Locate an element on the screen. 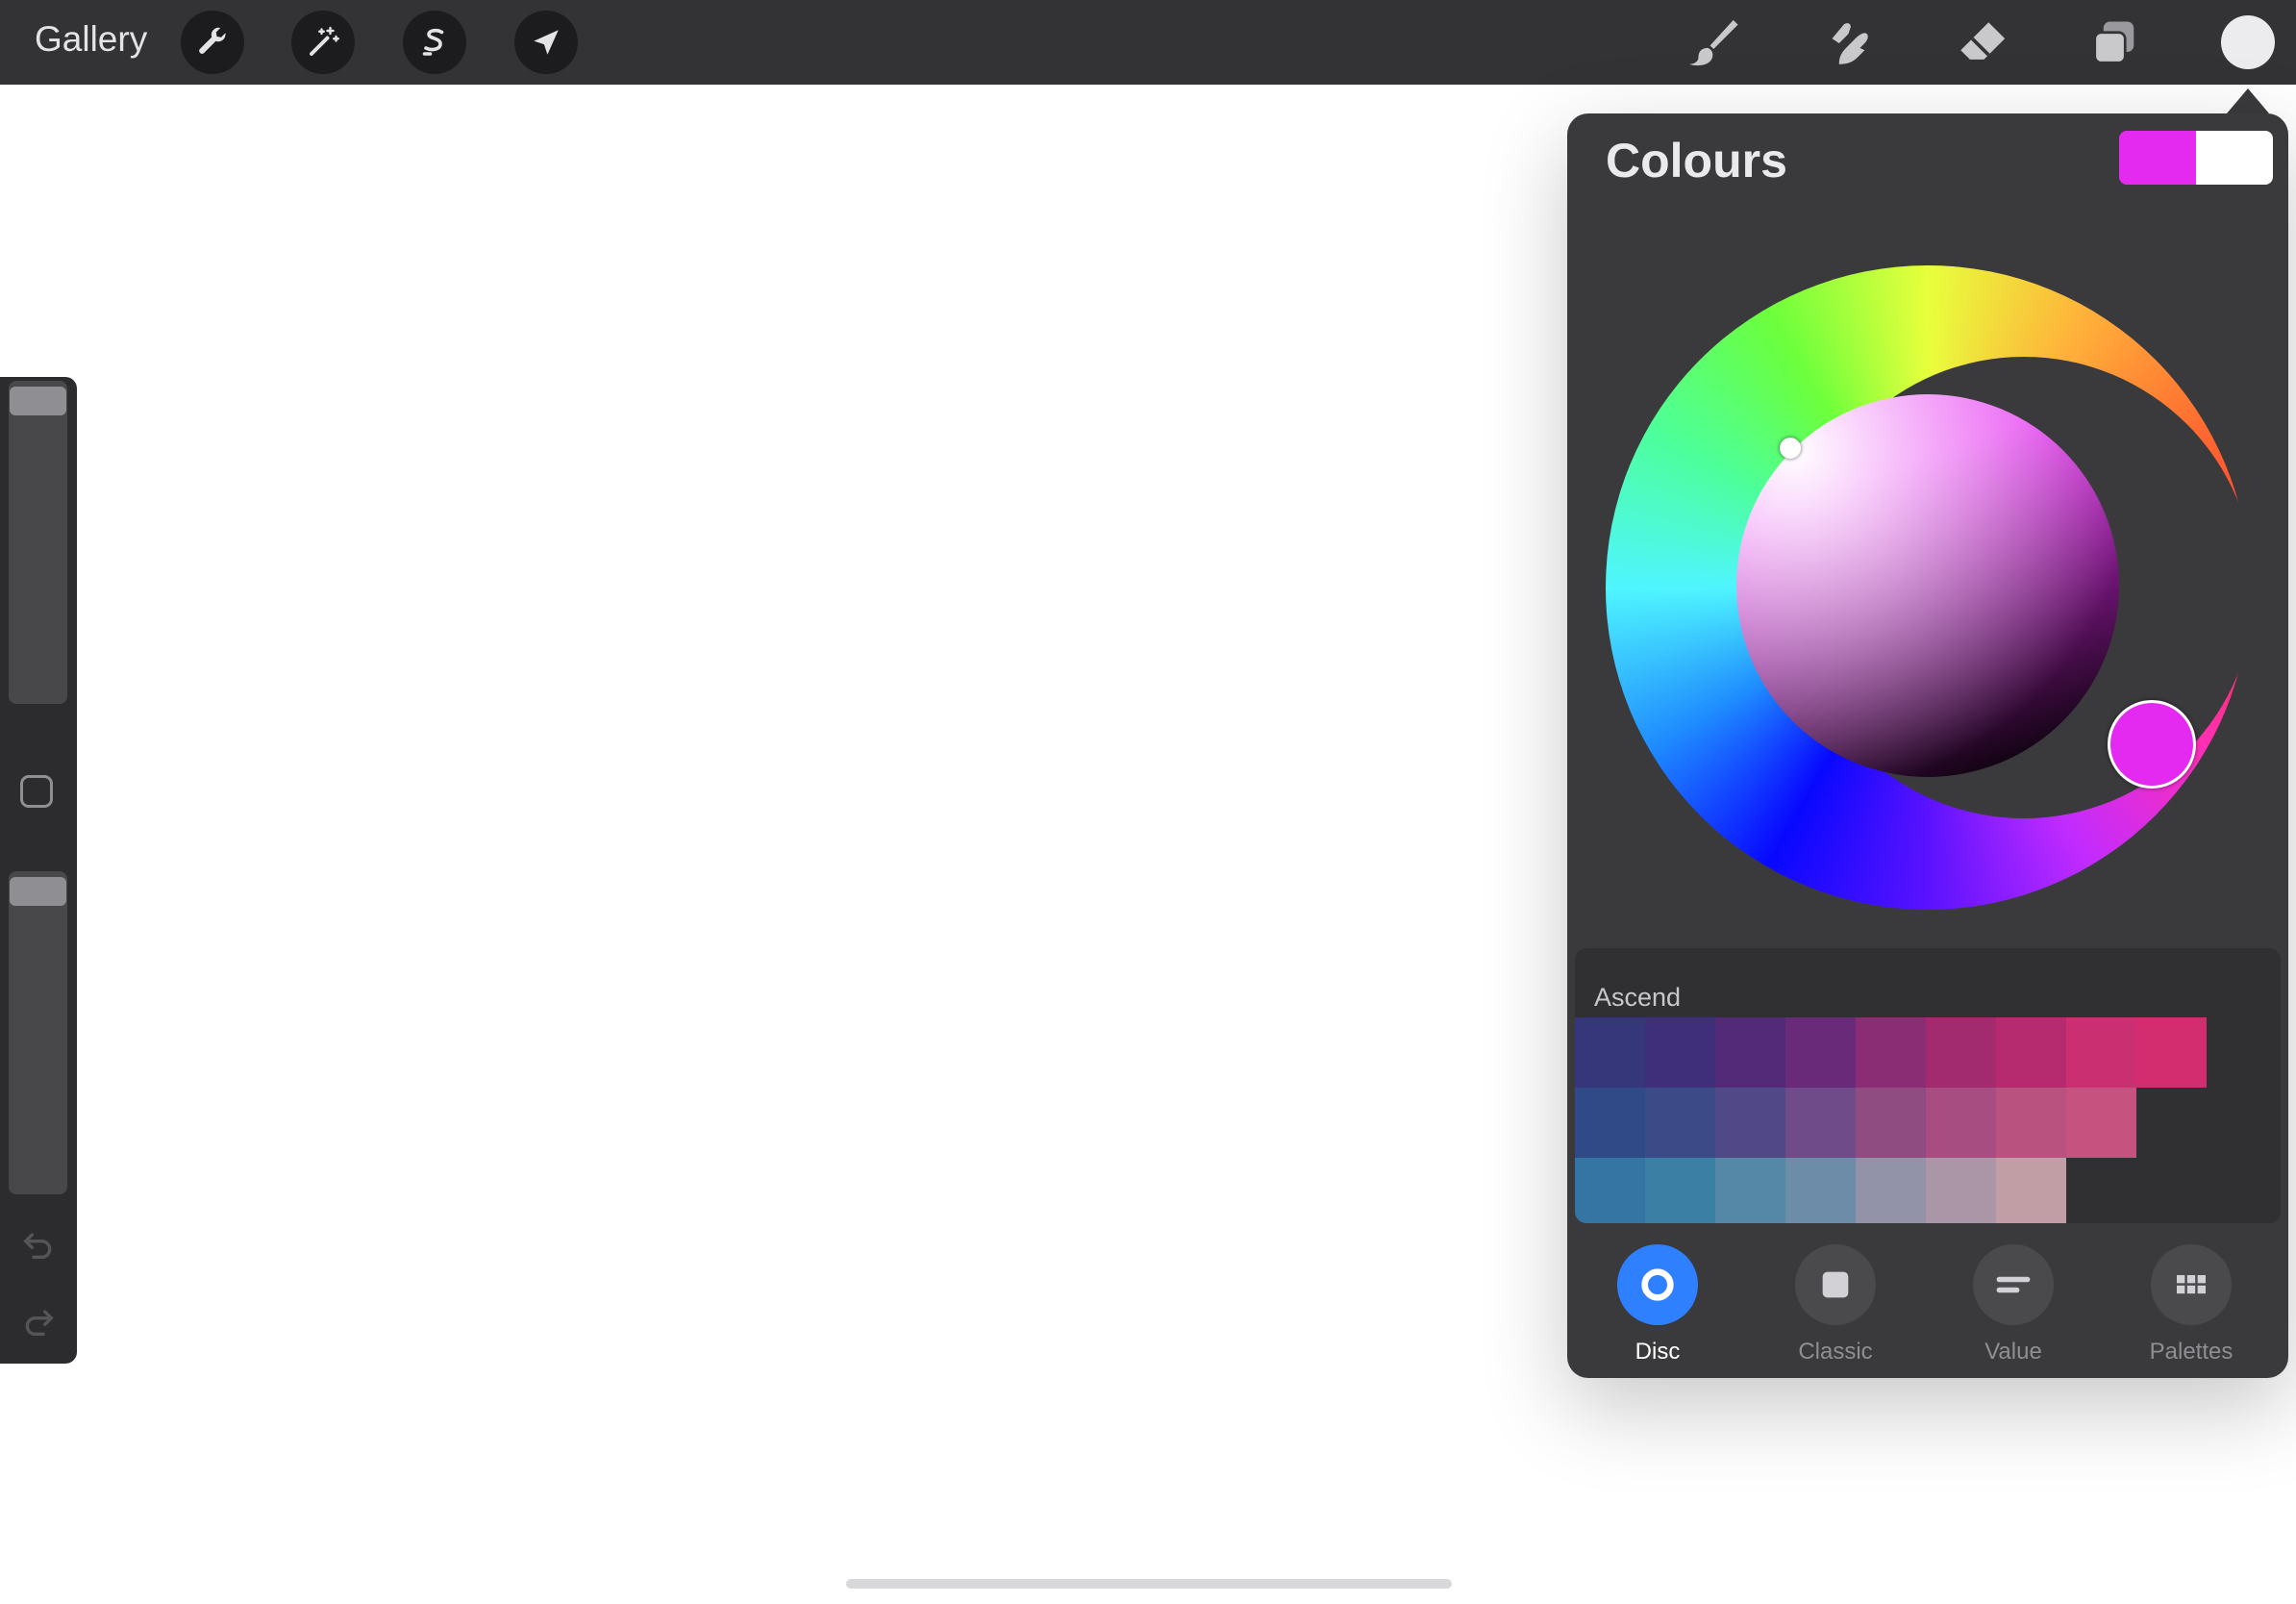 This screenshot has height=1604, width=2296. redo-button is located at coordinates (38, 1321).